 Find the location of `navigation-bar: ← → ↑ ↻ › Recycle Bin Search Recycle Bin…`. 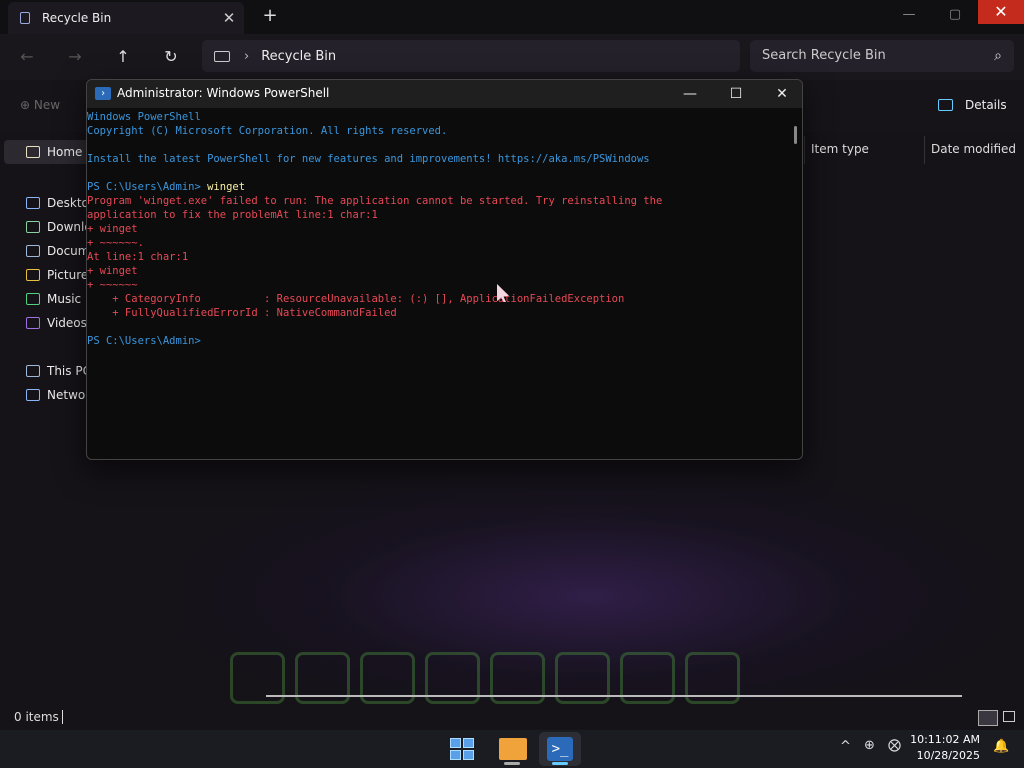

navigation-bar: ← → ↑ ↻ › Recycle Bin Search Recycle Bin… is located at coordinates (512, 57).